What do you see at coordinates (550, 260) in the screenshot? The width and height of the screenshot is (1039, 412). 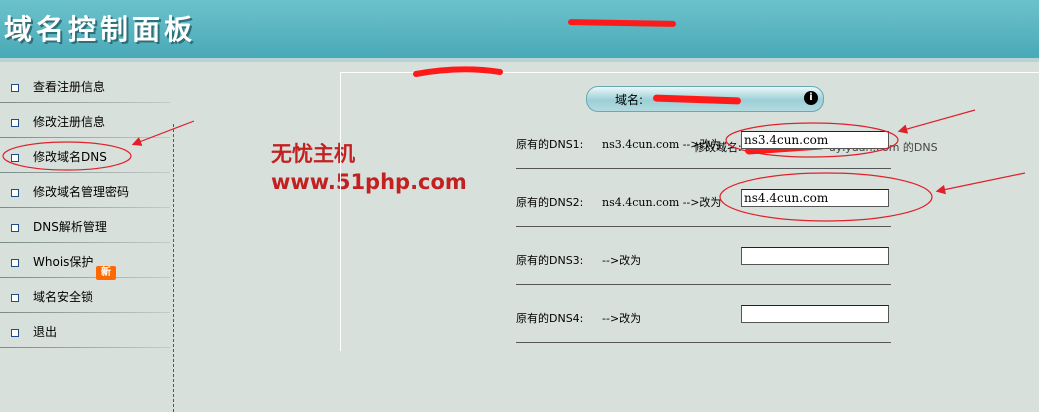 I see `dns-label: 原有的DNS3:` at bounding box center [550, 260].